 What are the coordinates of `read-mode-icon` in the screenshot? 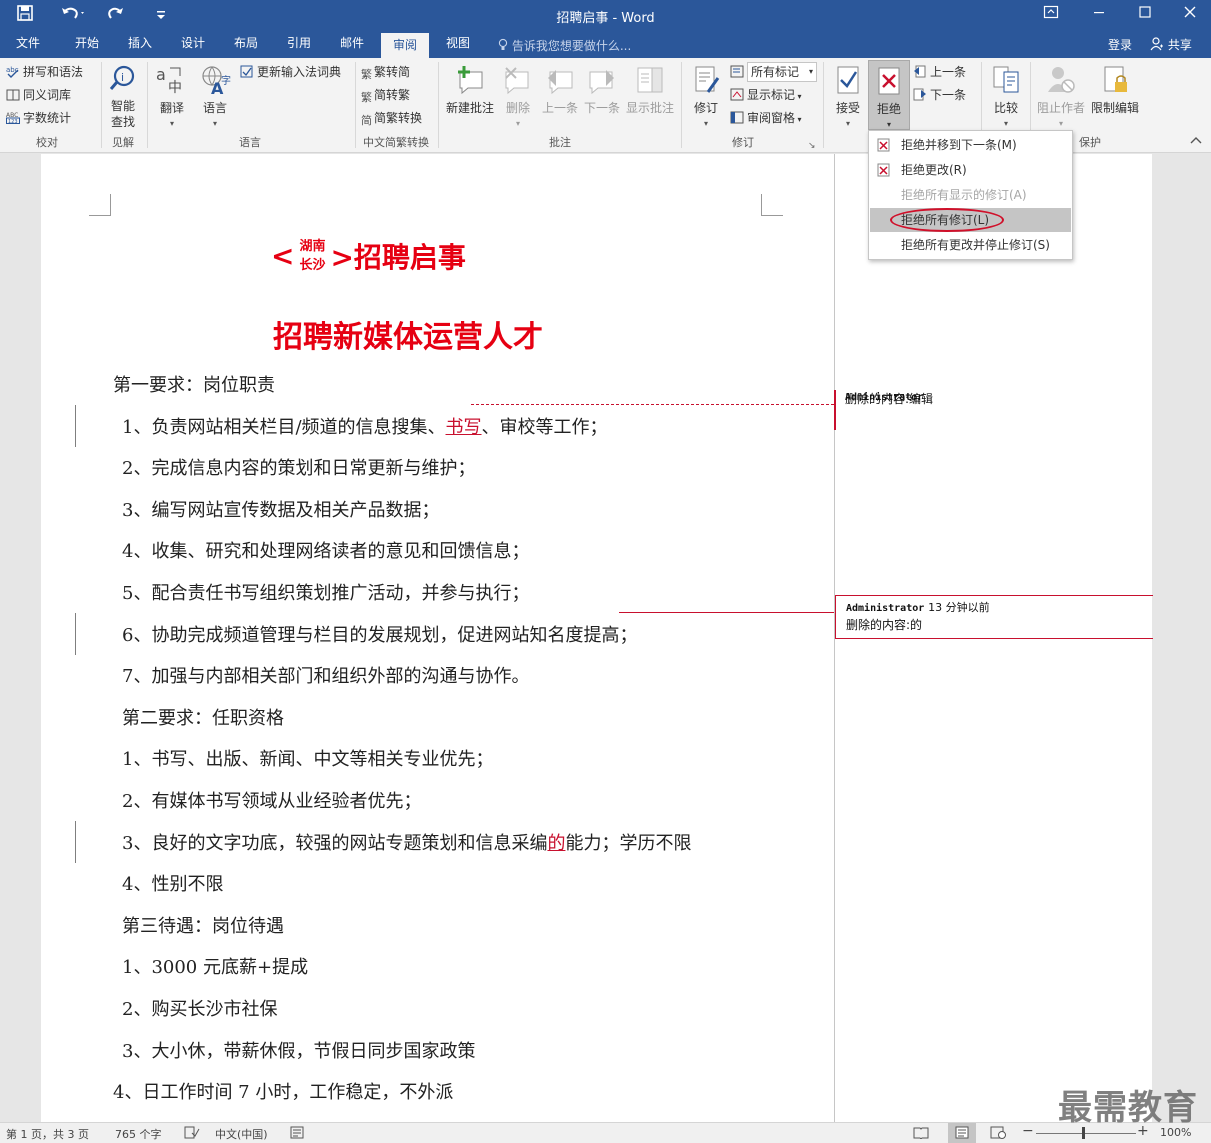 It's located at (921, 1134).